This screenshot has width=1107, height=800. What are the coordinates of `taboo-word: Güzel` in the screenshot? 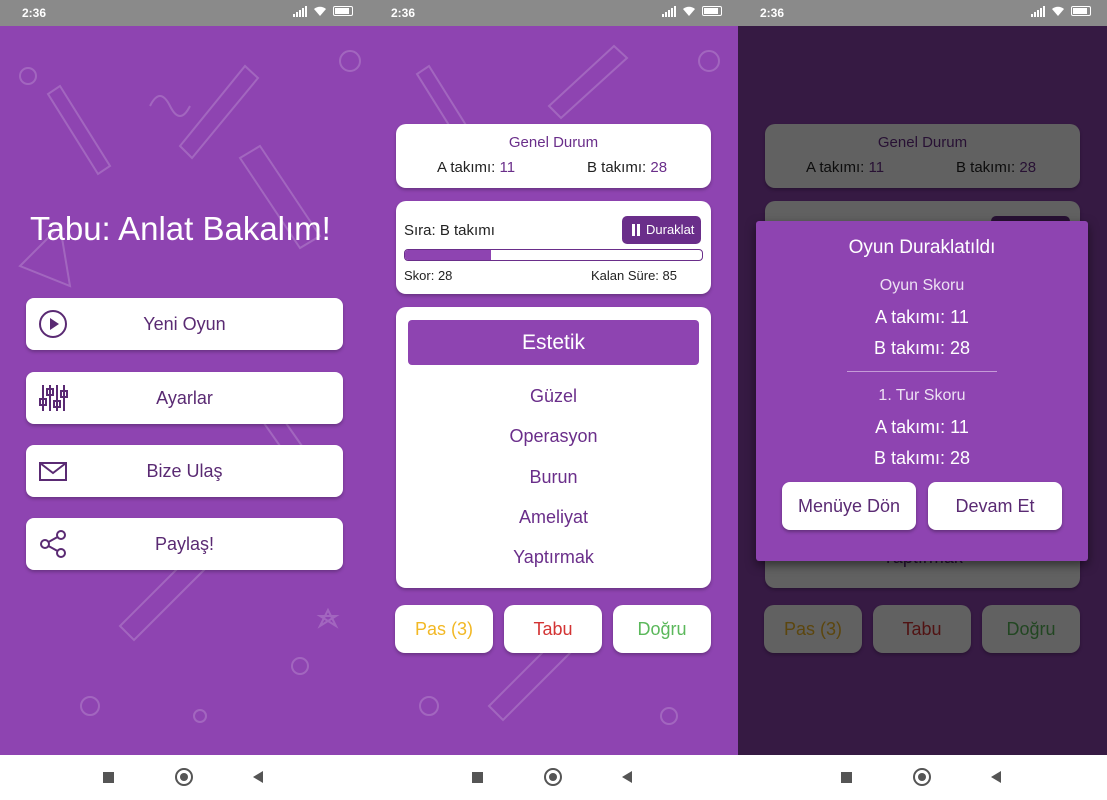 It's located at (553, 396).